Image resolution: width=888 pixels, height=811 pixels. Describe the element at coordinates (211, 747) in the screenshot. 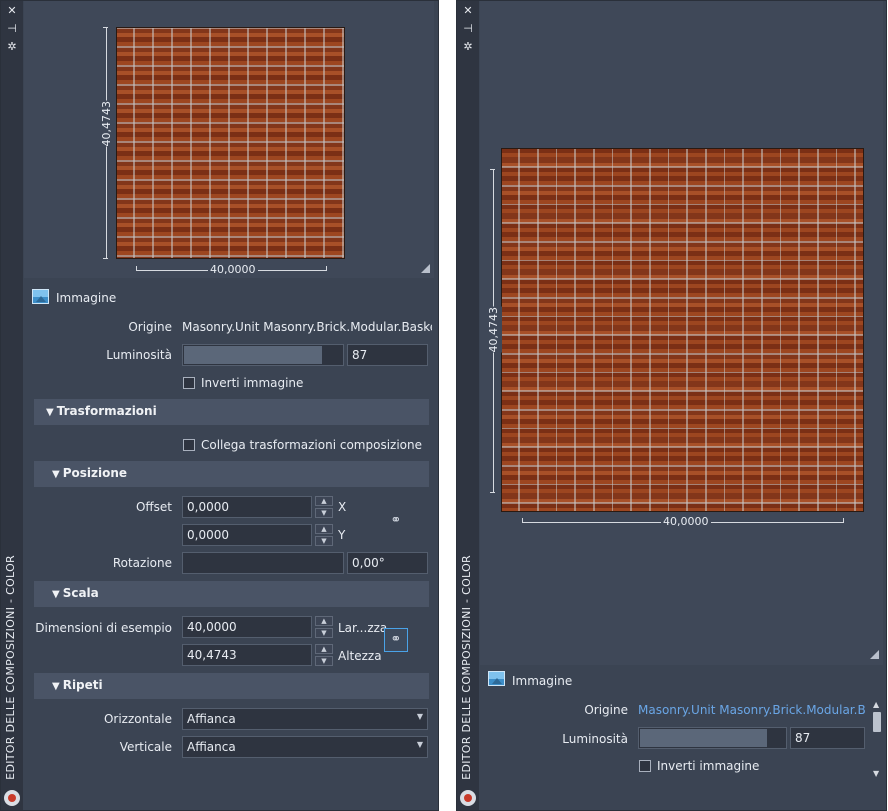

I see `verticale-dropdown-value: Affianca` at that location.